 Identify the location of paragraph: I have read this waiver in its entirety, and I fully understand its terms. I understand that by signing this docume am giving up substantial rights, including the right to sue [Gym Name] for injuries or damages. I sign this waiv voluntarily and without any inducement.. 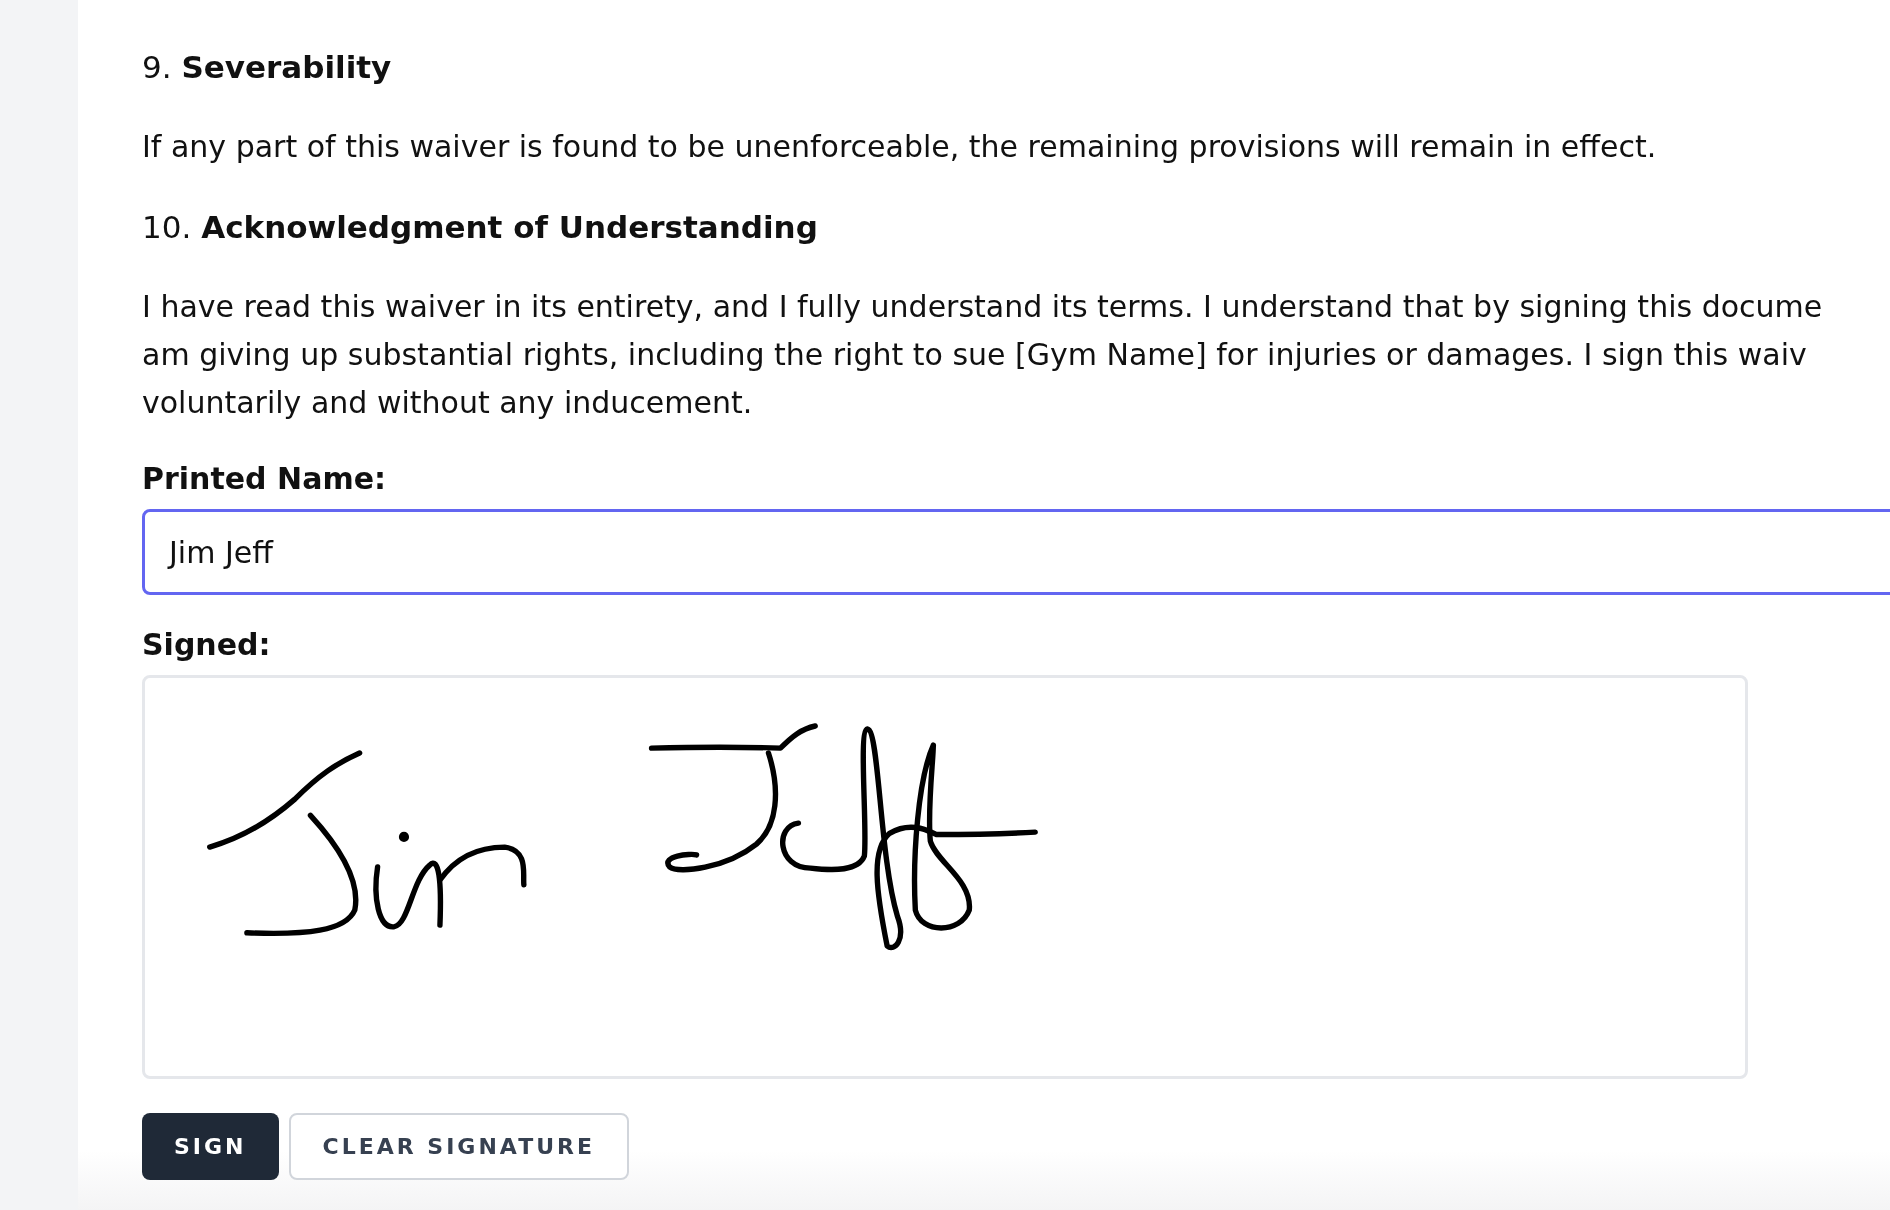
(983, 355).